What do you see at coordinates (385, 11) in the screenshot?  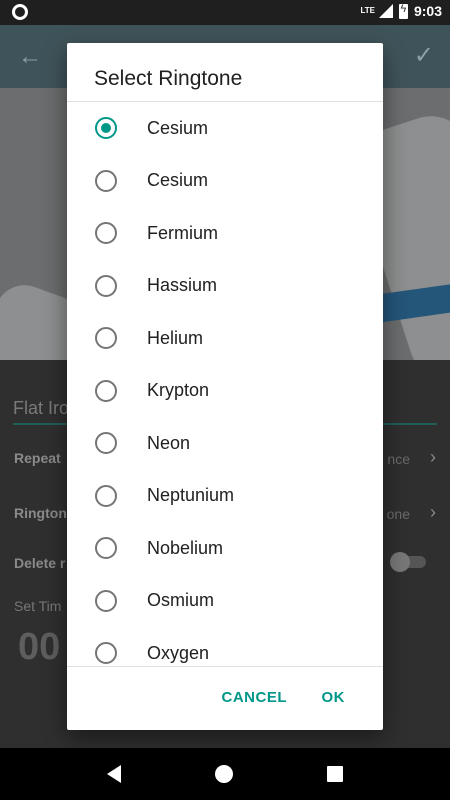 I see `signal-icon` at bounding box center [385, 11].